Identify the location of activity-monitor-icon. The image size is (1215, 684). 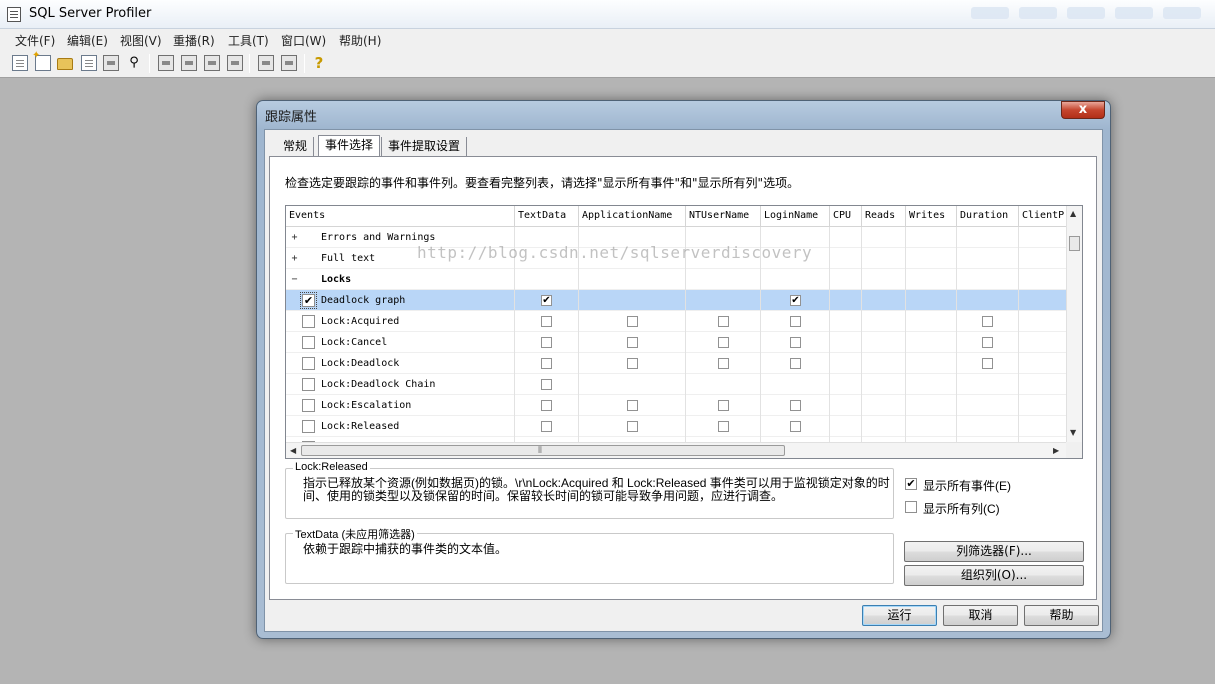
(266, 63).